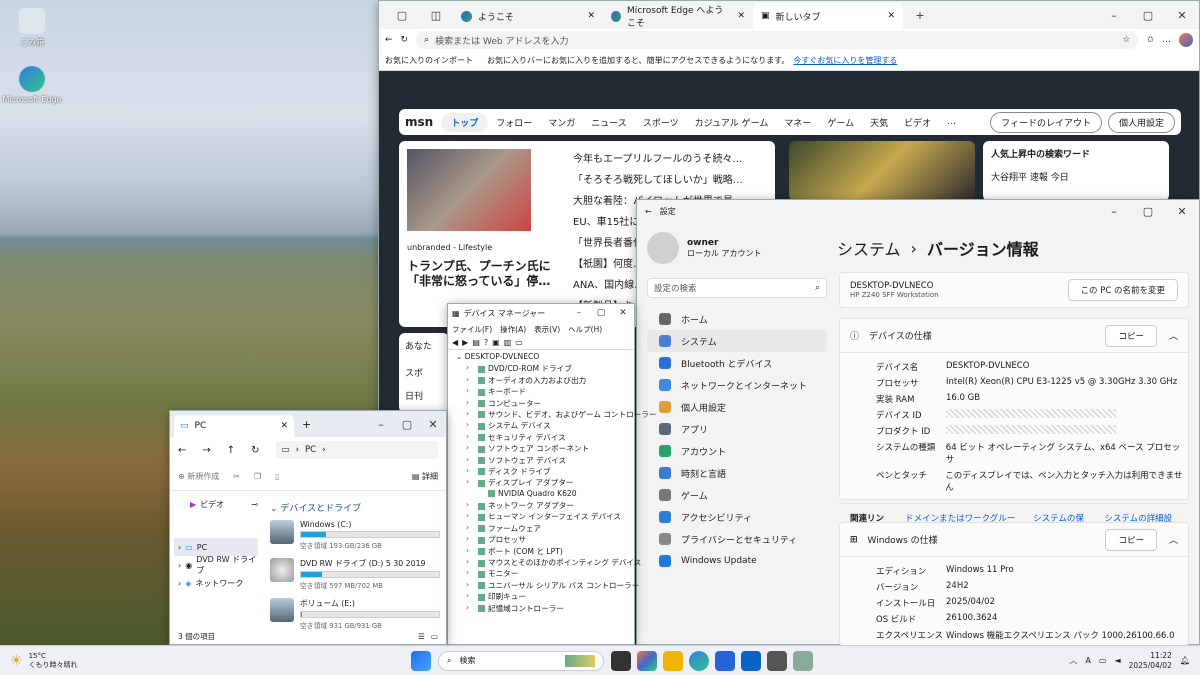  What do you see at coordinates (402, 15) in the screenshot?
I see `workspaces-icon: ▢` at bounding box center [402, 15].